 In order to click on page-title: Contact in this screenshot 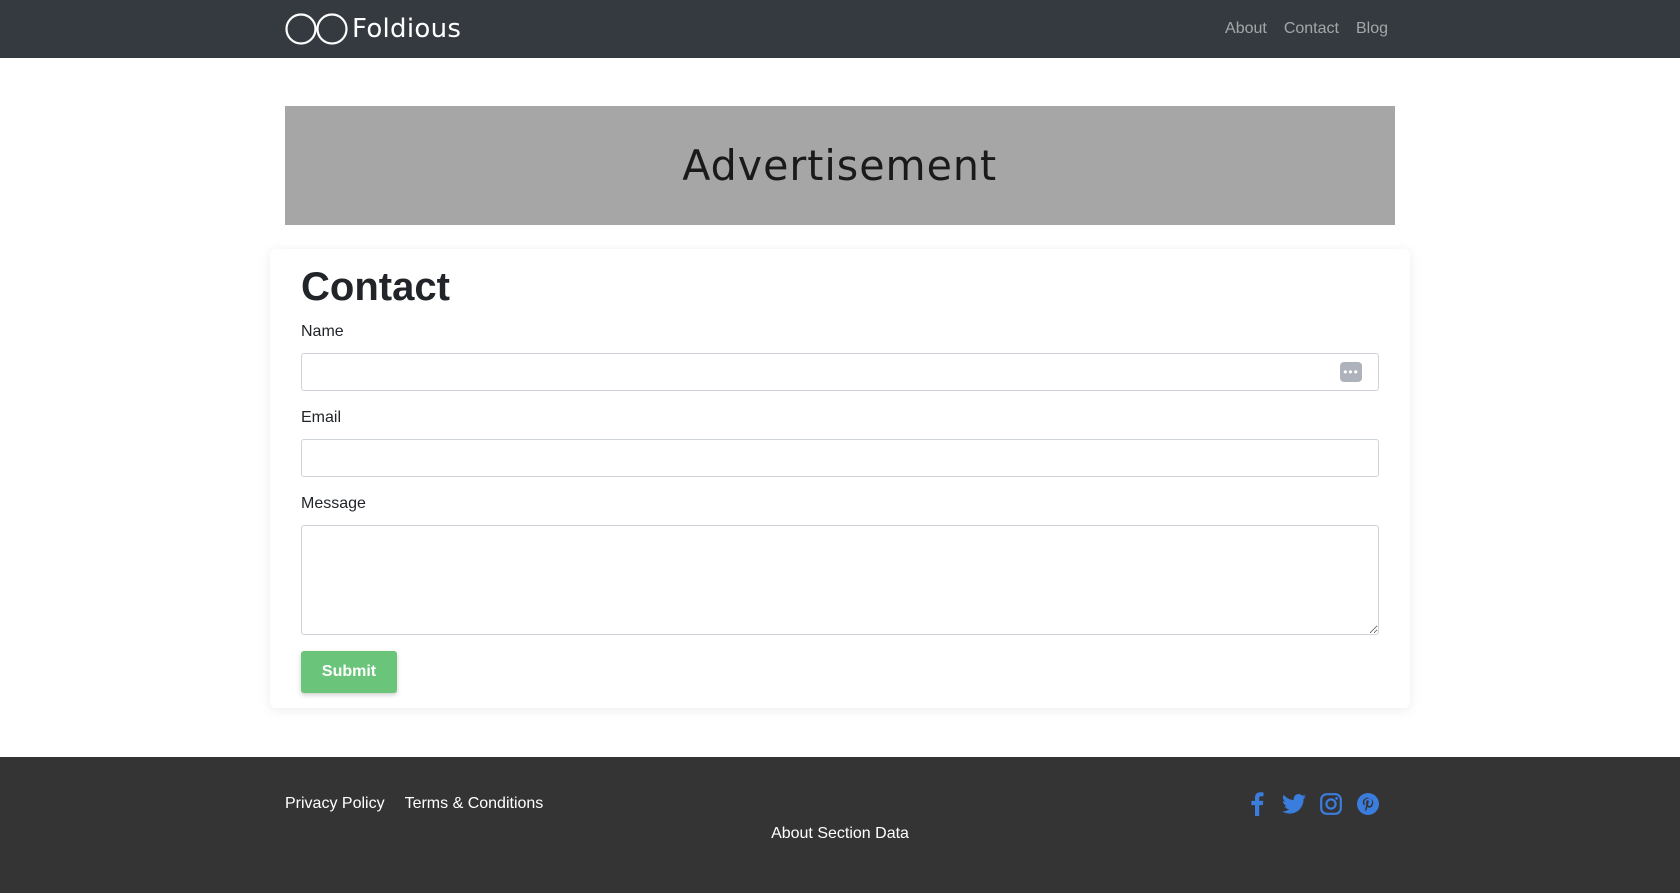, I will do `click(375, 287)`.